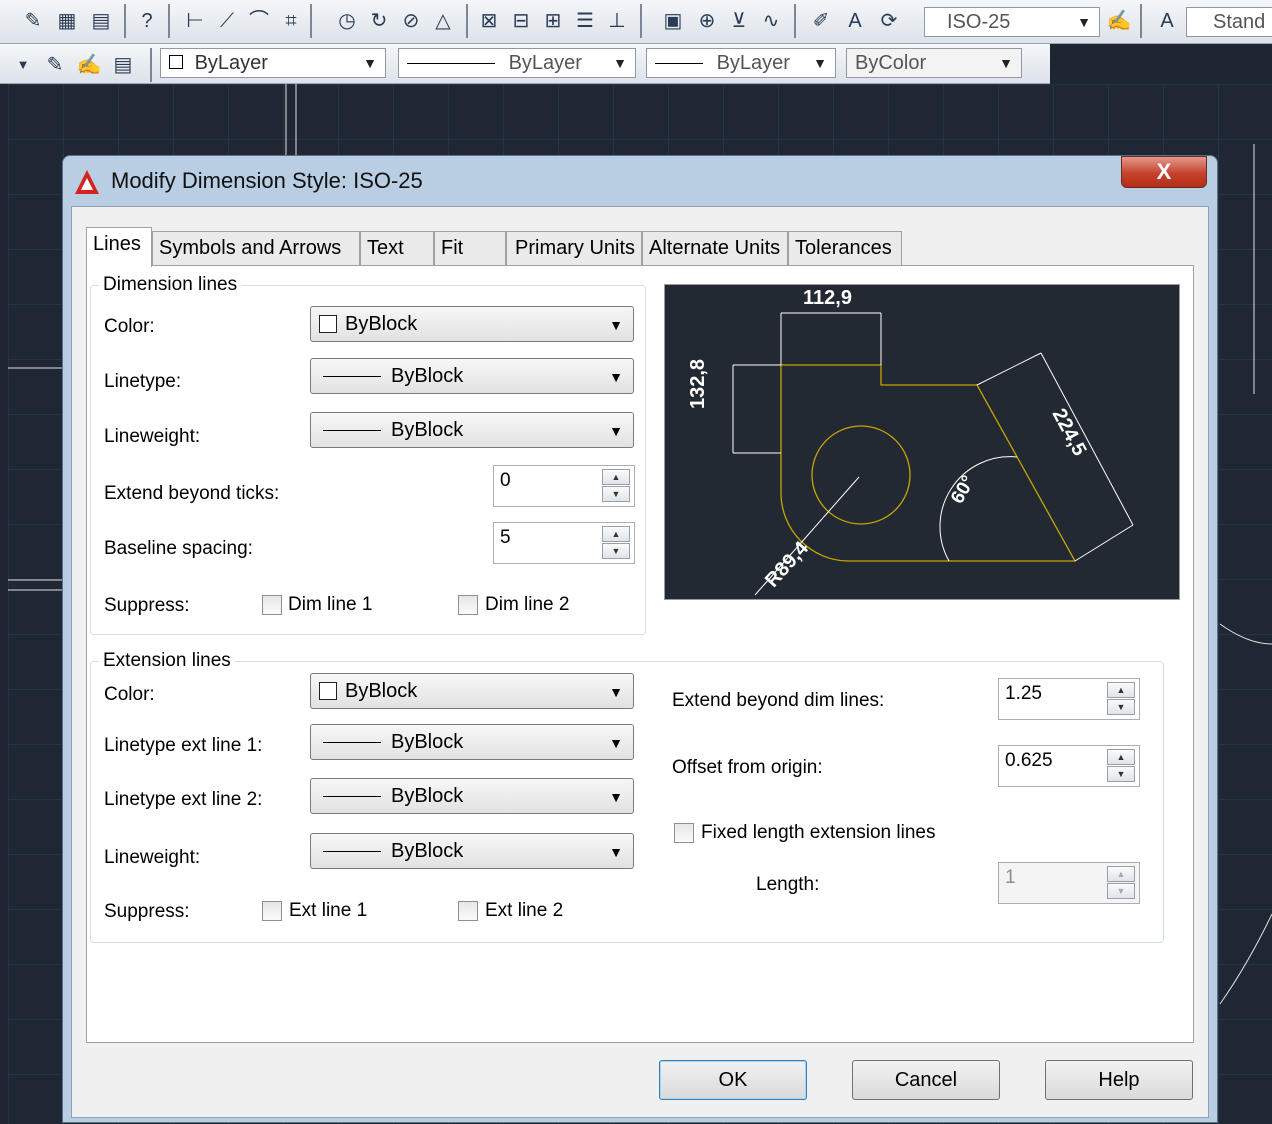 This screenshot has width=1272, height=1124. What do you see at coordinates (934, 63) in the screenshot?
I see `plotstyle-combo: ByColor ▼` at bounding box center [934, 63].